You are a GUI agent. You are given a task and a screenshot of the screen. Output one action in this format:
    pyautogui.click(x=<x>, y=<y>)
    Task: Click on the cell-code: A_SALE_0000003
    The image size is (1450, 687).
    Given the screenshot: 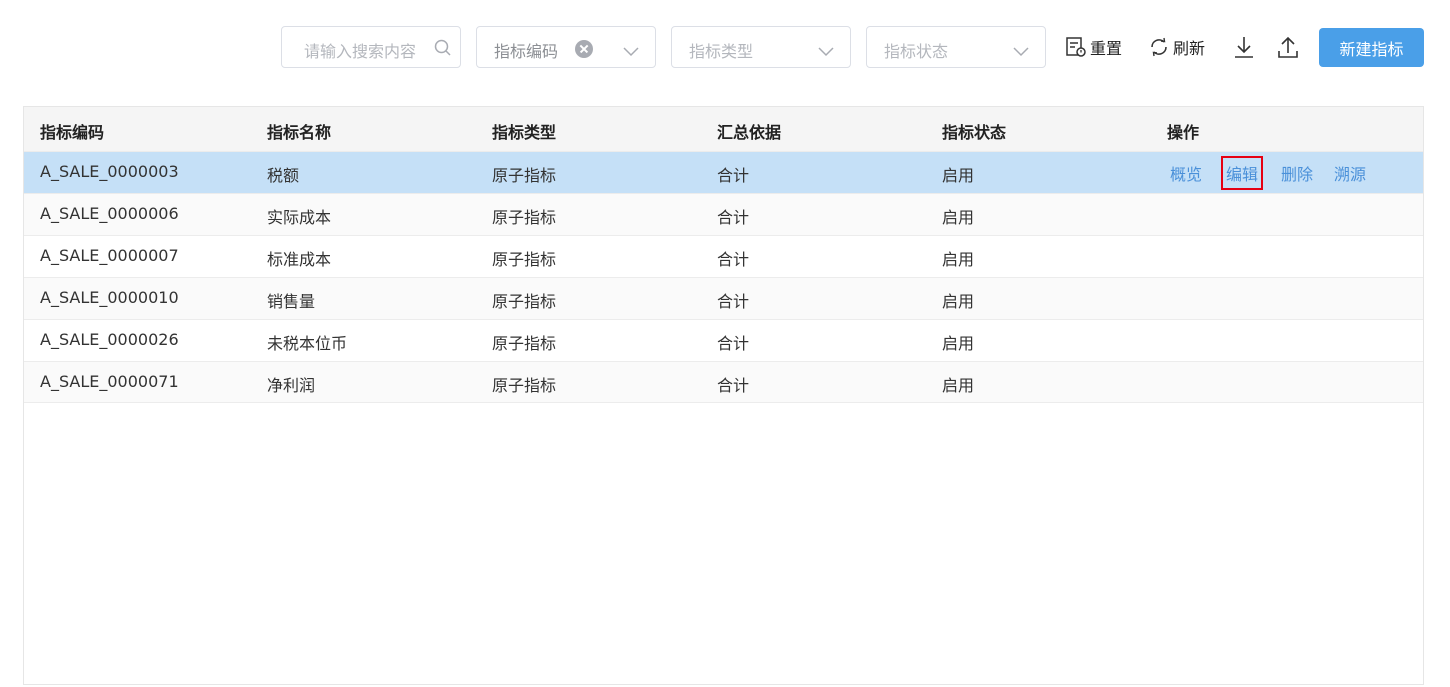 What is the action you would take?
    pyautogui.click(x=109, y=171)
    